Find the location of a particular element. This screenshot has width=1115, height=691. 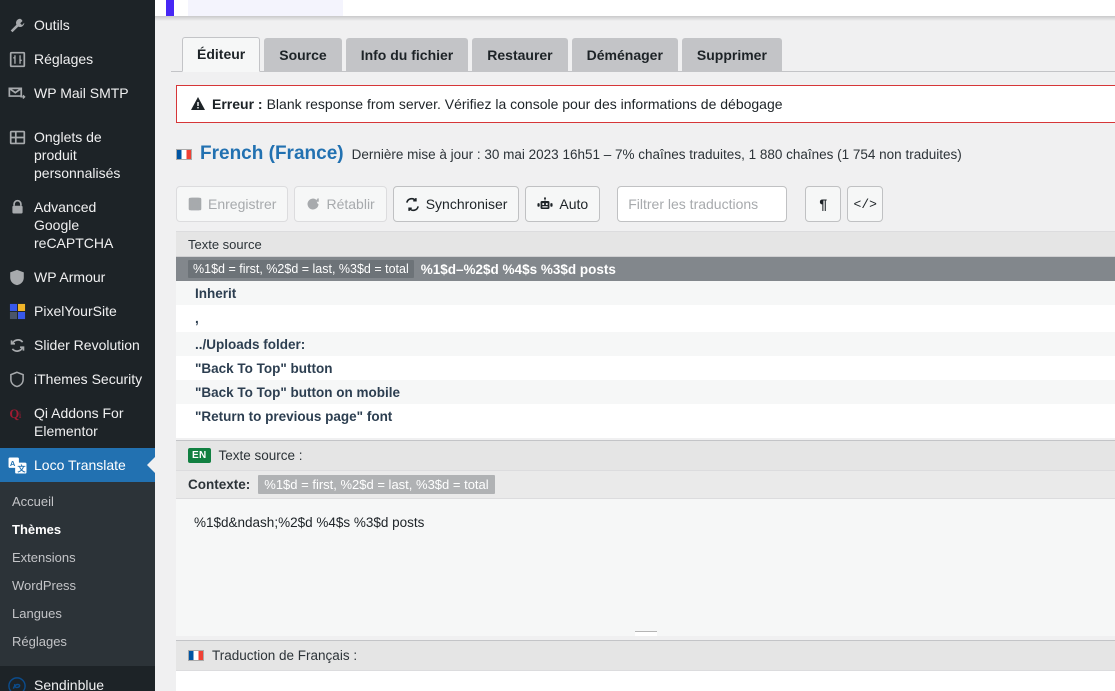

svg-text: A is located at coordinates (12, 463).